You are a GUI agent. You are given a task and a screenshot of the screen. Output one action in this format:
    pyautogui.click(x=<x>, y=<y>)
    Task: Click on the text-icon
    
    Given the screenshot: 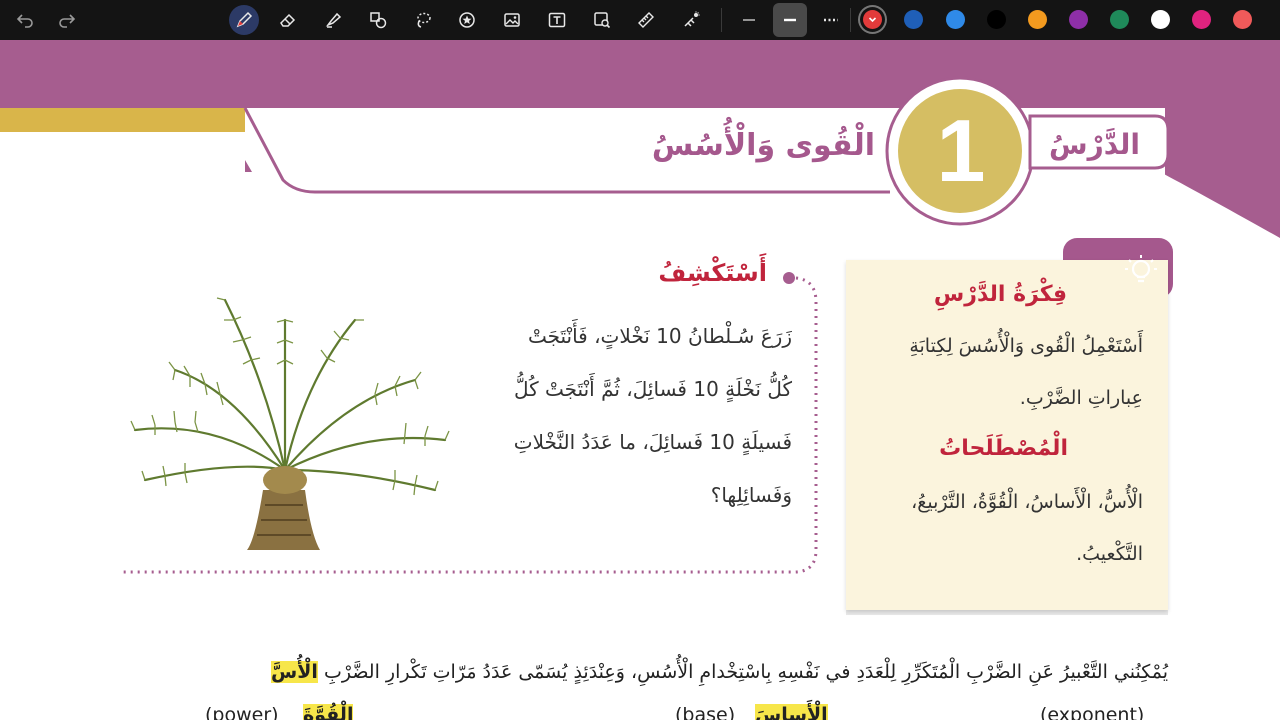 What is the action you would take?
    pyautogui.click(x=557, y=20)
    